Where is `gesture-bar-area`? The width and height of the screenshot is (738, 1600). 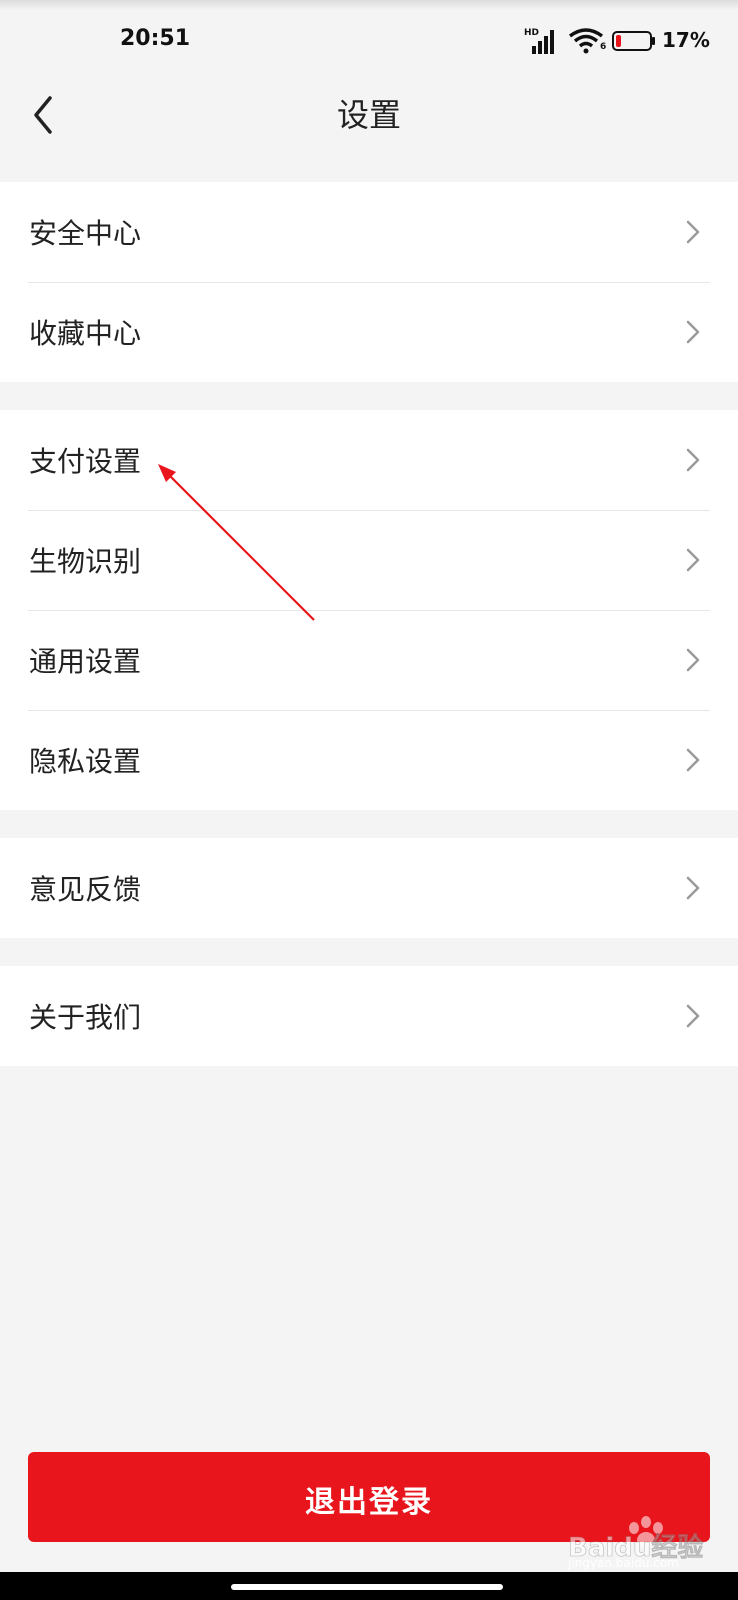 gesture-bar-area is located at coordinates (369, 1586).